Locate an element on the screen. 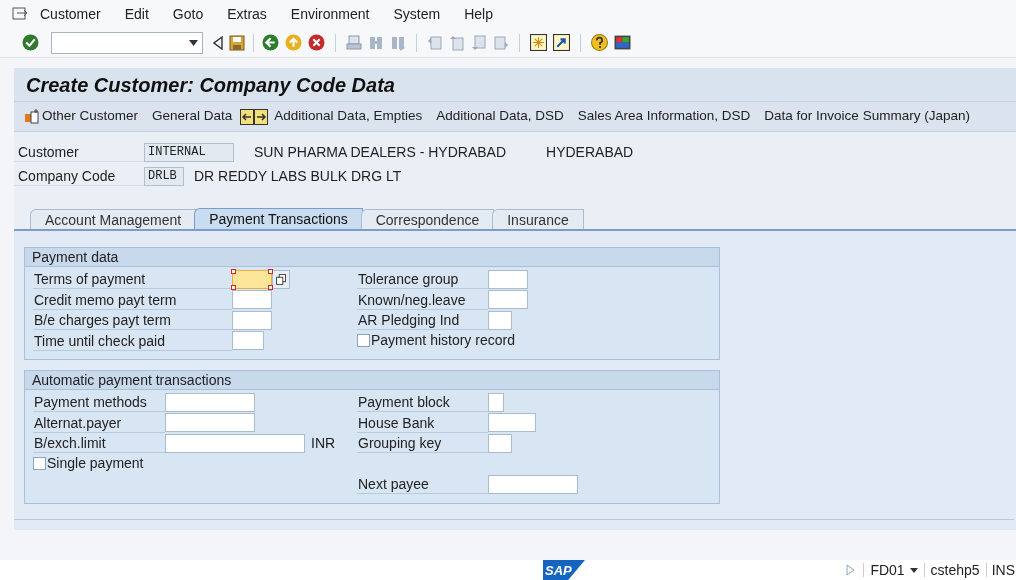  logo: SAP is located at coordinates (564, 570).